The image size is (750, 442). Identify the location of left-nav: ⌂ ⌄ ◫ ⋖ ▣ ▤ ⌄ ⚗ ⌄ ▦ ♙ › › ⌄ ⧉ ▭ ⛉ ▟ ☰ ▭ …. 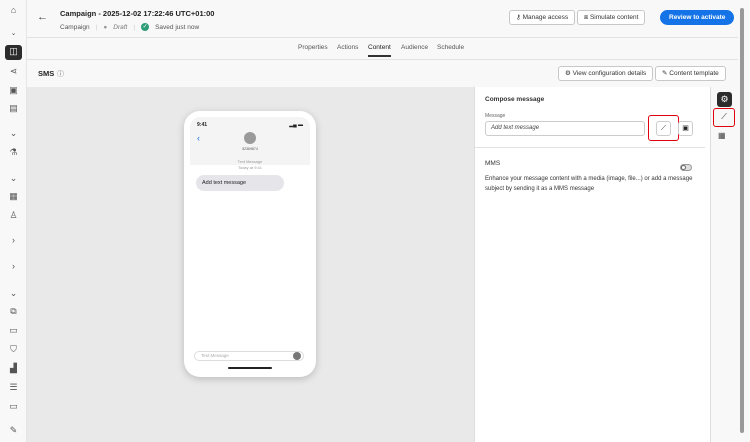
(13, 221).